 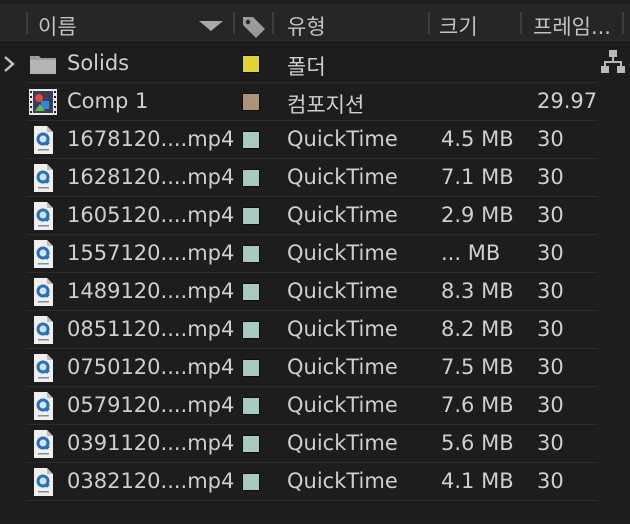 I want to click on project-item-row: 1489120....mp4 QuickTime 8.3 MB 30, so click(x=315, y=292).